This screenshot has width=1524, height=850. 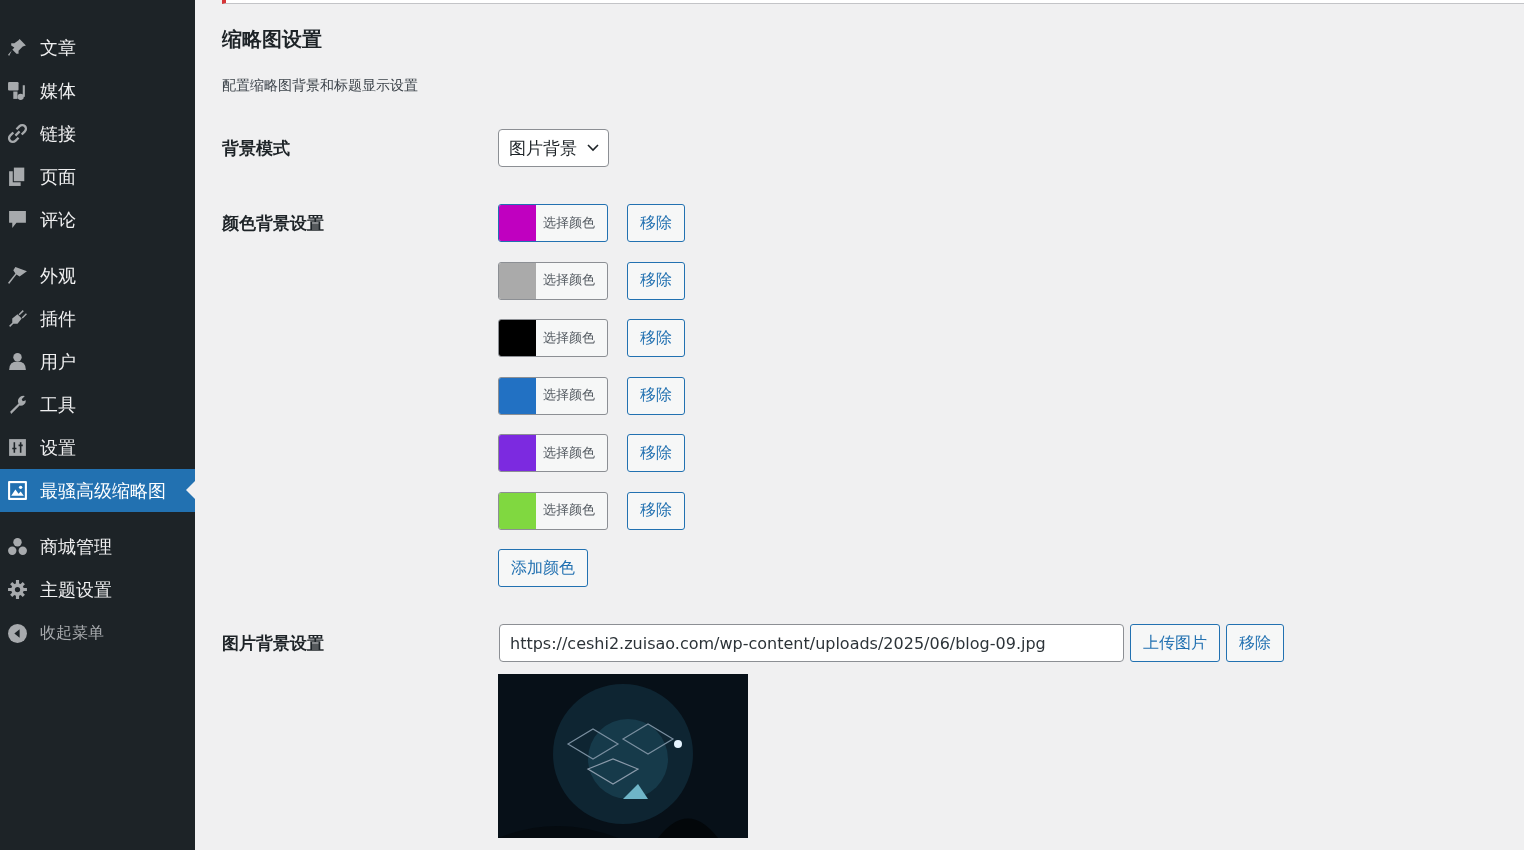 I want to click on link-icon, so click(x=17, y=133).